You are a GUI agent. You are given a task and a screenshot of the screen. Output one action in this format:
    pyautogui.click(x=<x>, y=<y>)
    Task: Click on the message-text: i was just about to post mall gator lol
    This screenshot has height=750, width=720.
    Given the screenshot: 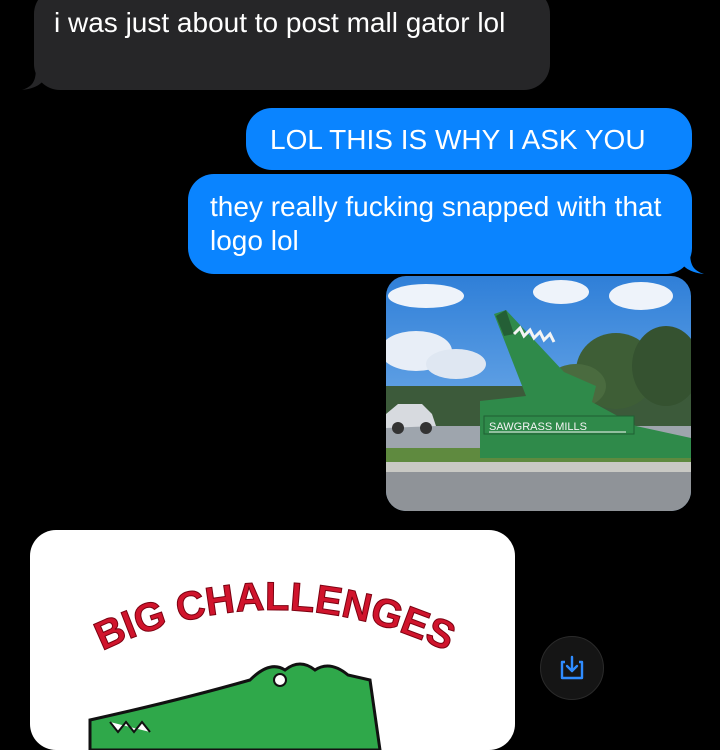 What is the action you would take?
    pyautogui.click(x=280, y=22)
    